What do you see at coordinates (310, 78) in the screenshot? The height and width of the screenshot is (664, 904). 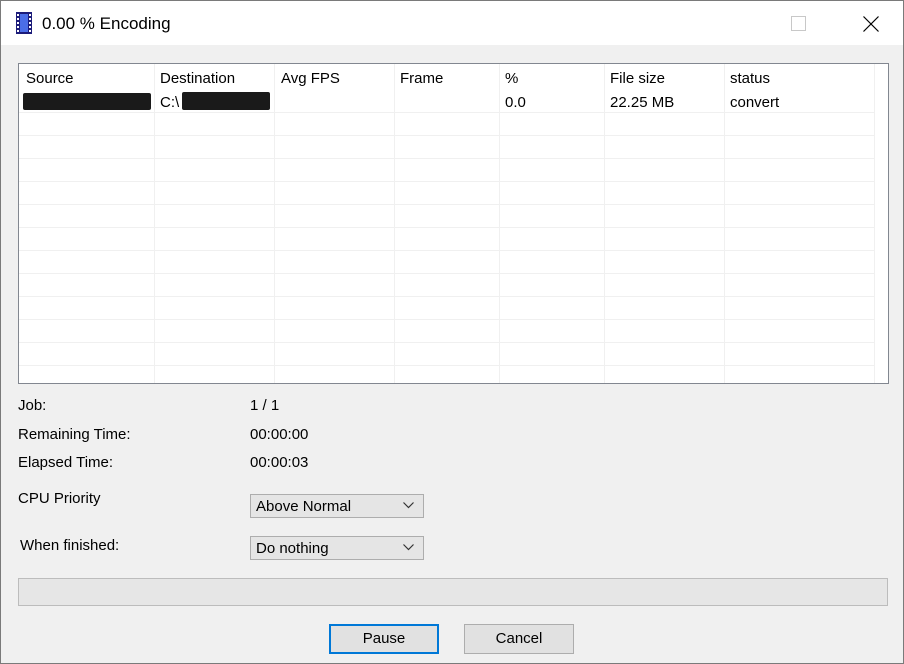 I see `column-header-avg-fps: Avg FPS` at bounding box center [310, 78].